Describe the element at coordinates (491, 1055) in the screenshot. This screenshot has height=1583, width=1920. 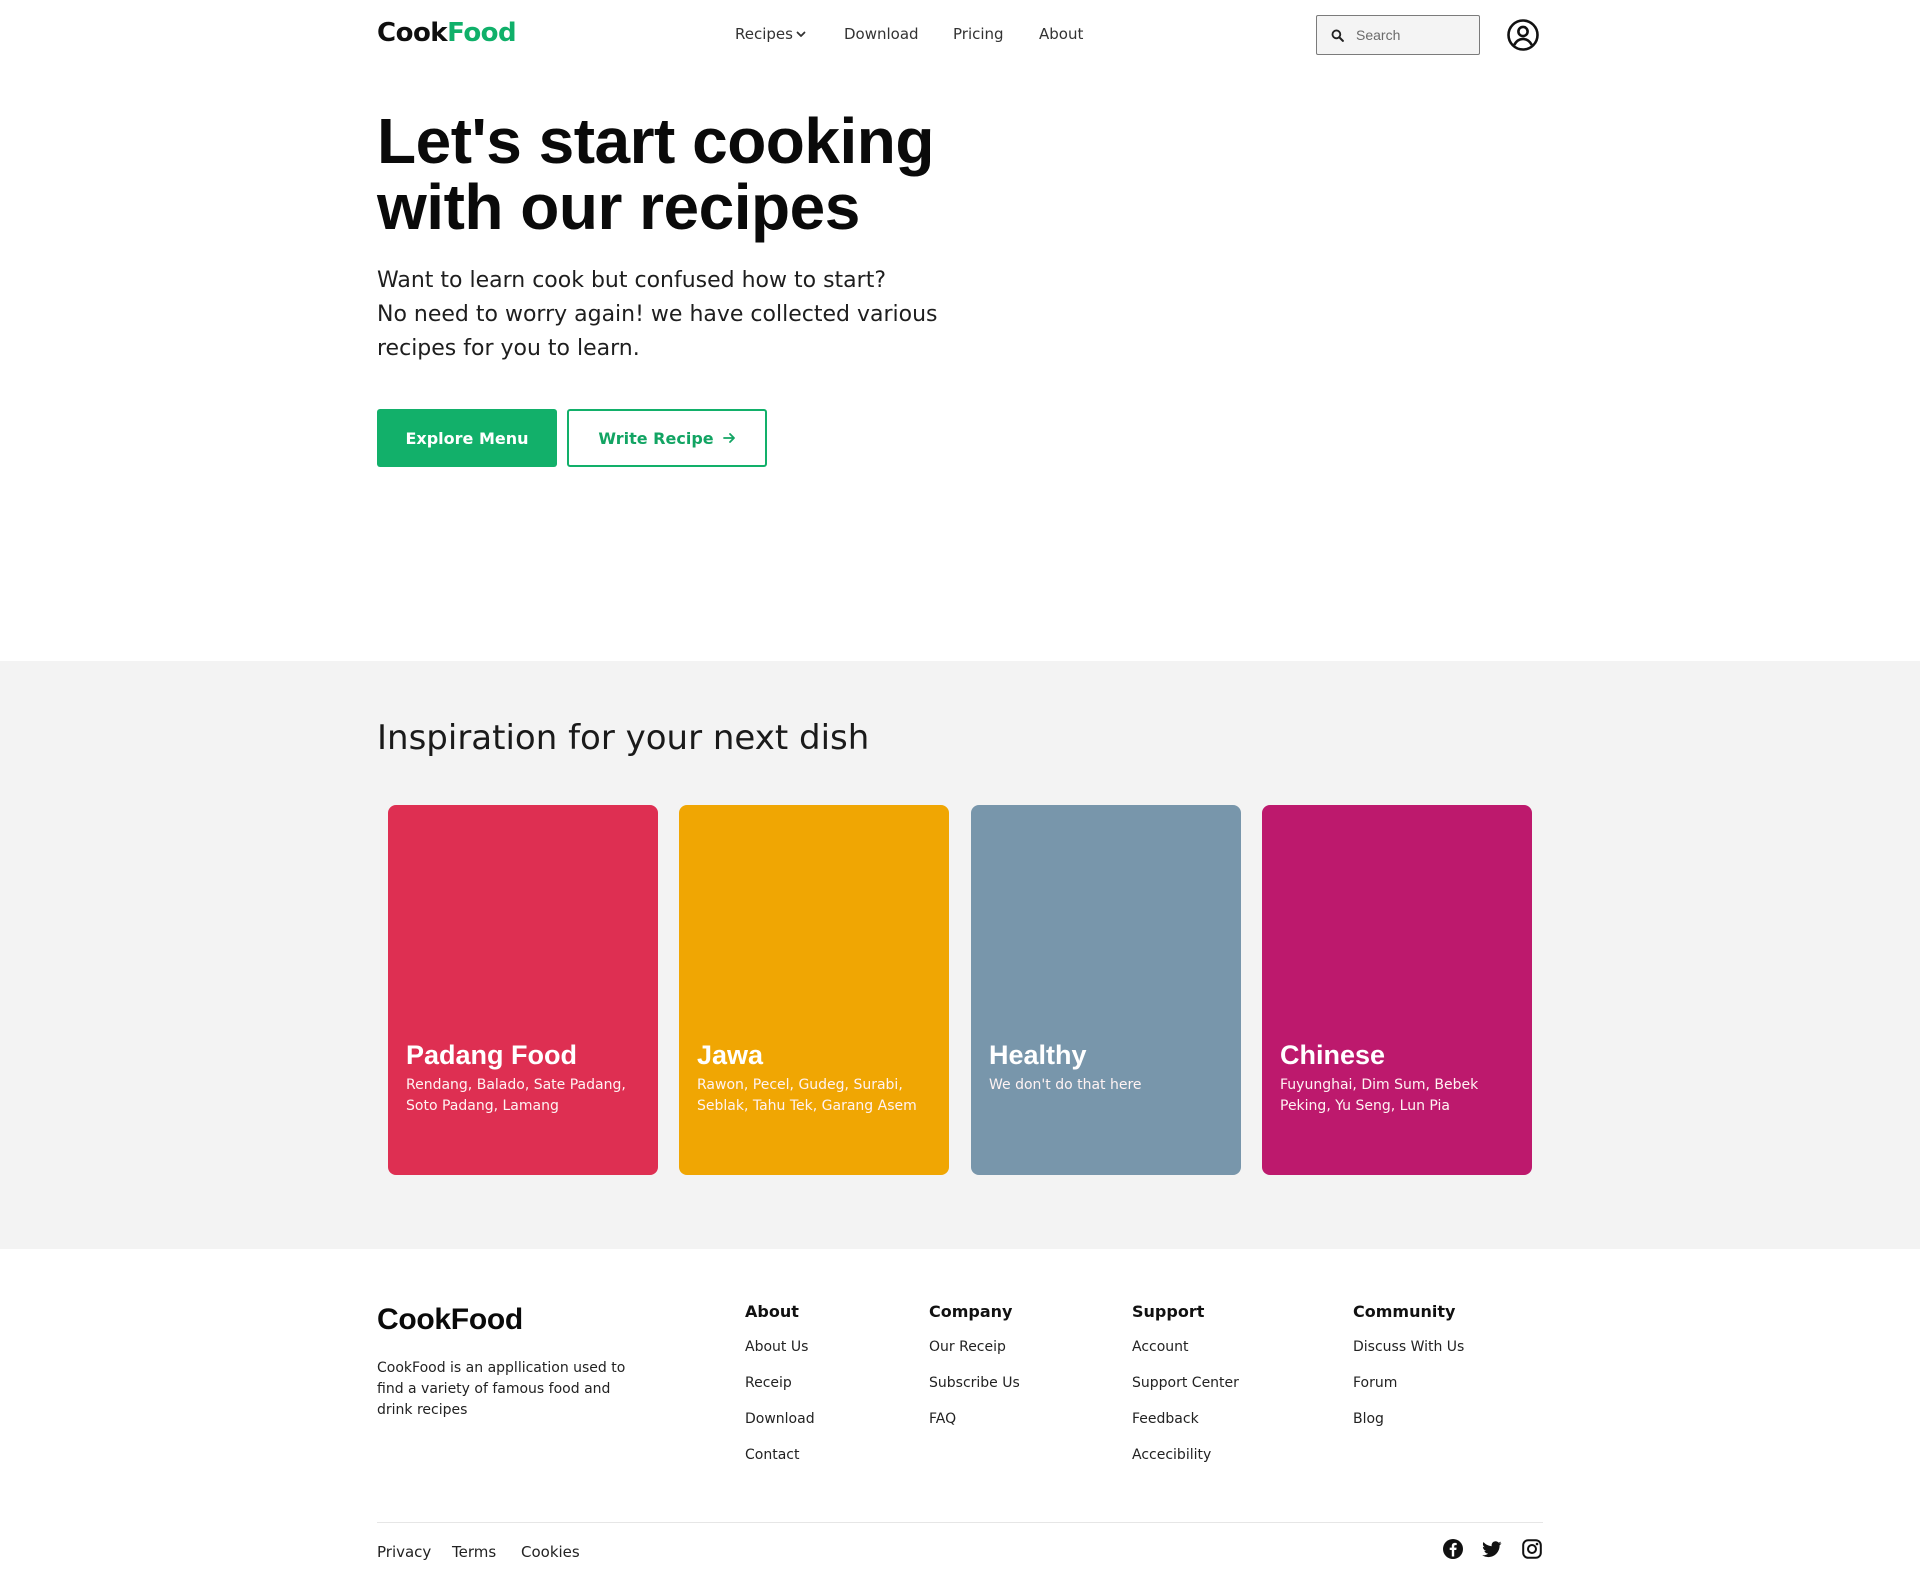
I see `category-card-title: Padang Food` at that location.